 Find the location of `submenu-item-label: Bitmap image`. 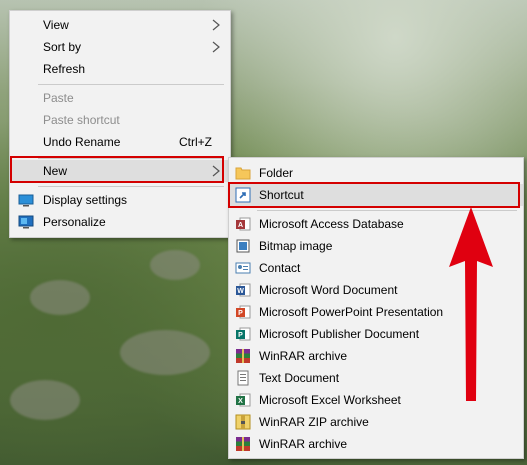

submenu-item-label: Bitmap image is located at coordinates (296, 246).